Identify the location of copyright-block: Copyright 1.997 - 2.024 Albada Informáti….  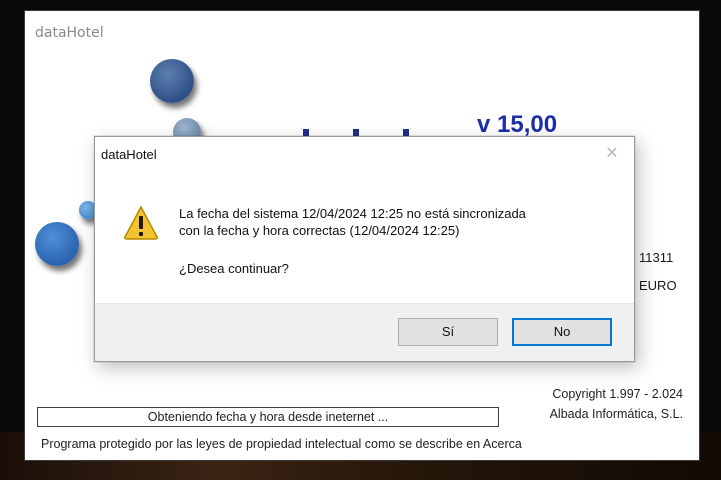
(616, 404).